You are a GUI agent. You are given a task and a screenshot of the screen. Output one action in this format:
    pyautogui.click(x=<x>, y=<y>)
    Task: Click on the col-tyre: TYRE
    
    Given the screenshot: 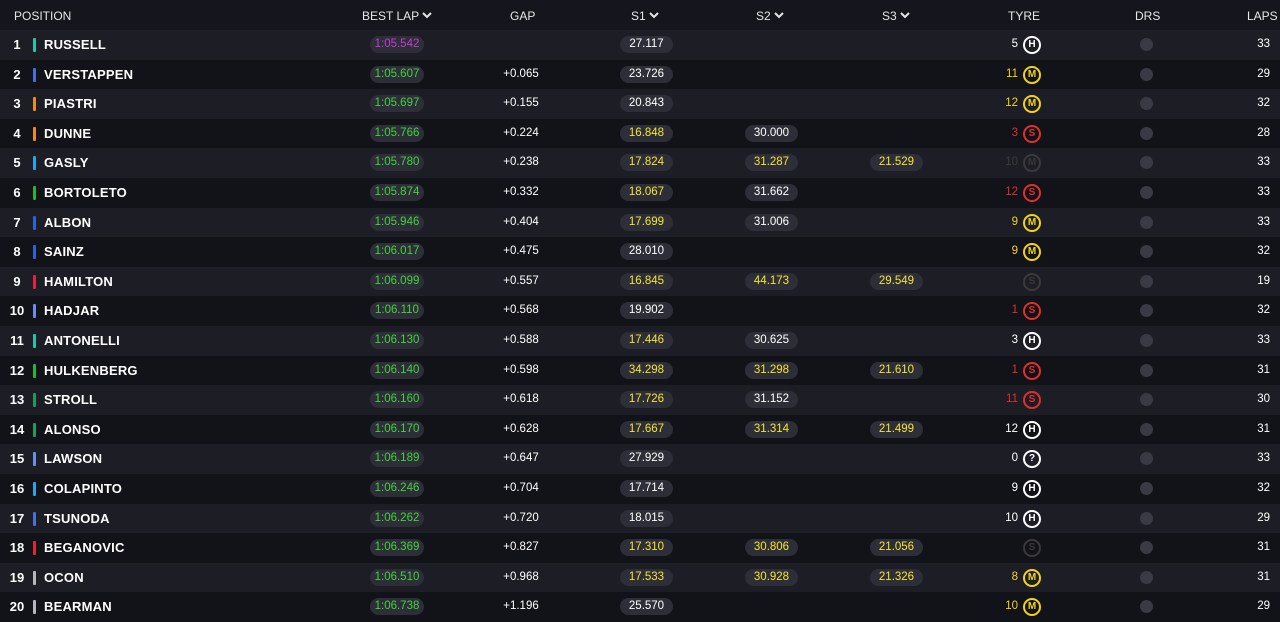 What is the action you would take?
    pyautogui.click(x=1024, y=15)
    